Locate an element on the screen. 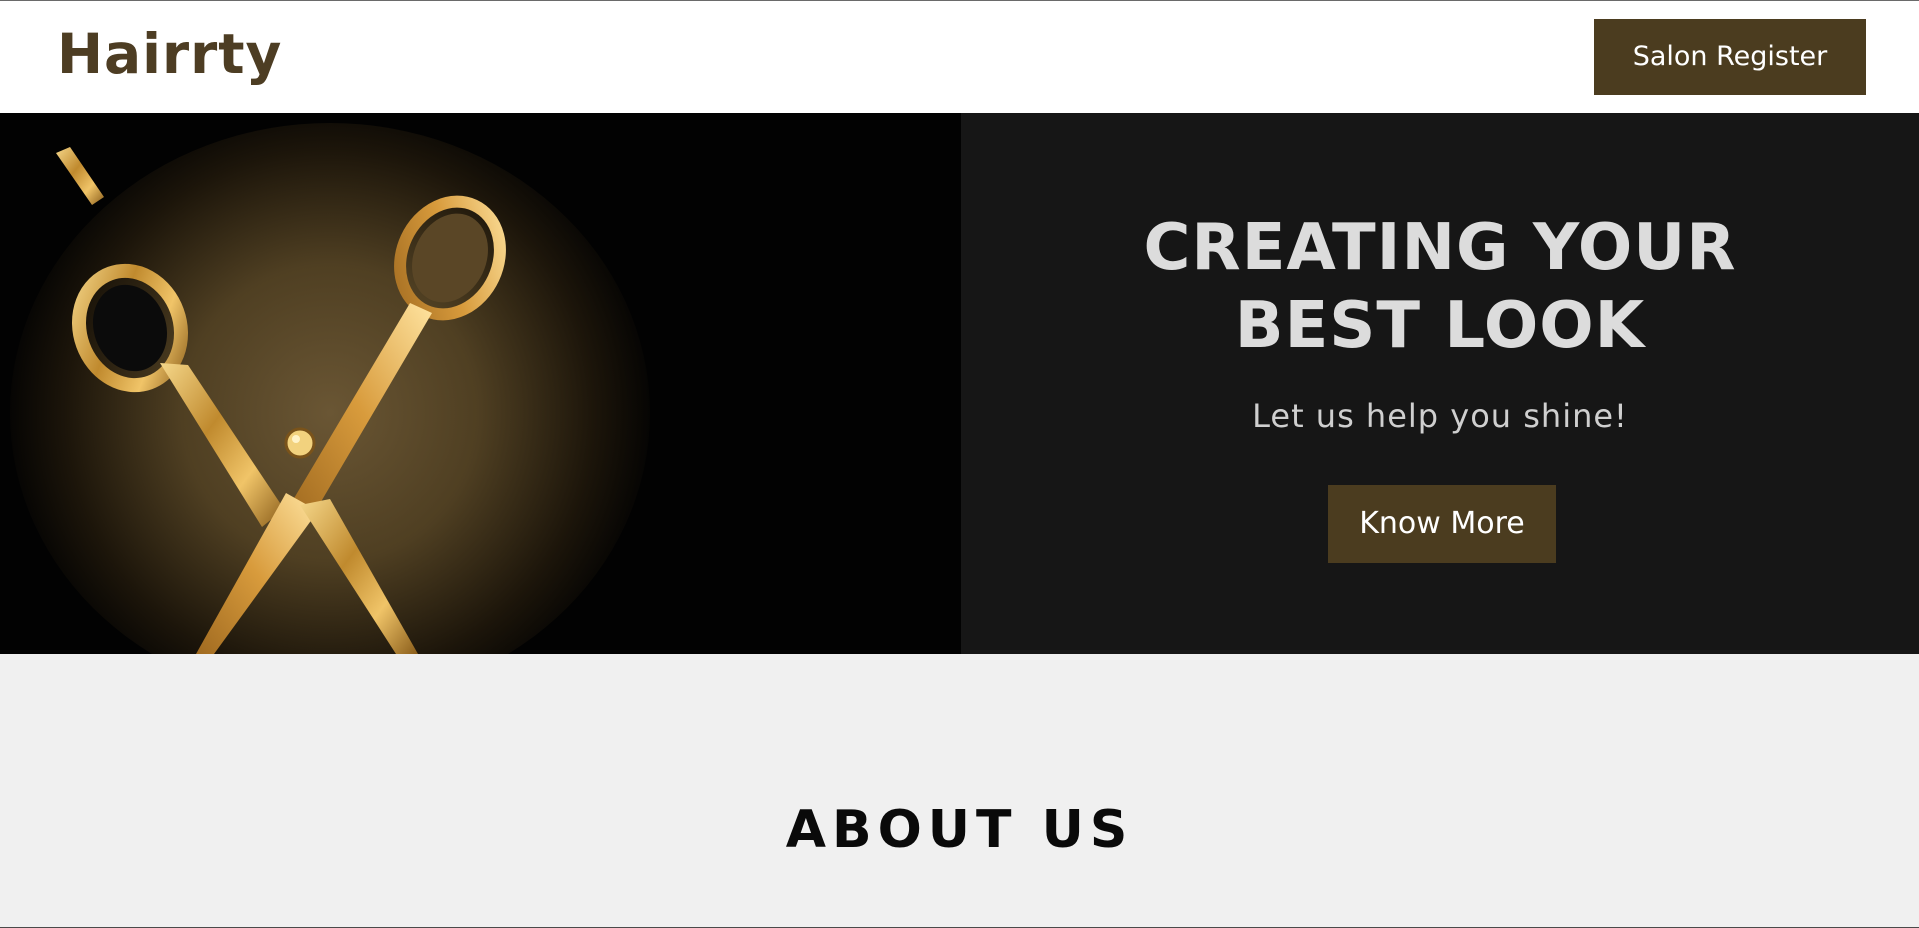 This screenshot has height=928, width=1919. site-header: Hairrty Salon Register is located at coordinates (959, 57).